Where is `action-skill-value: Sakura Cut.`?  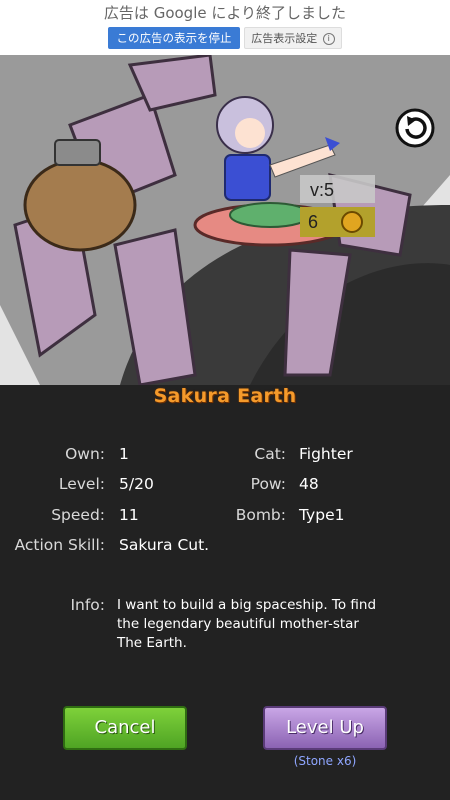 action-skill-value: Sakura Cut. is located at coordinates (164, 545).